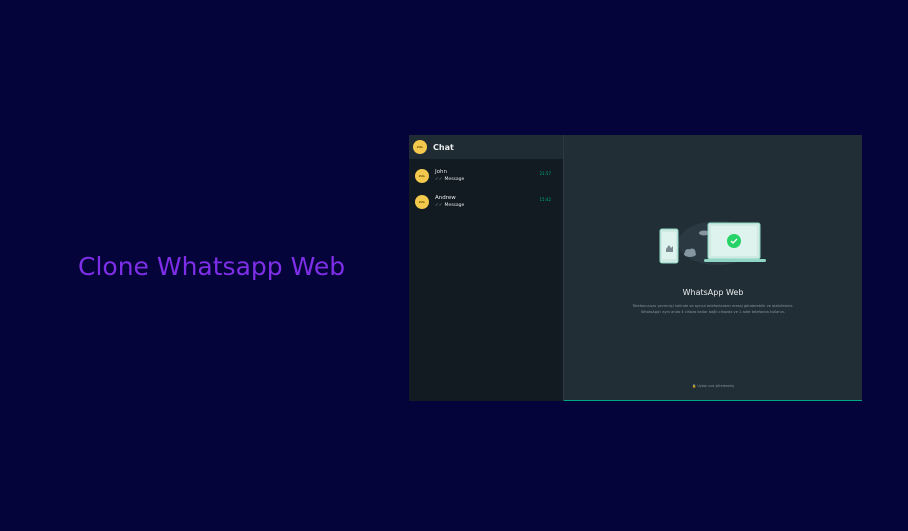  I want to click on chat-name: Andrew, so click(445, 198).